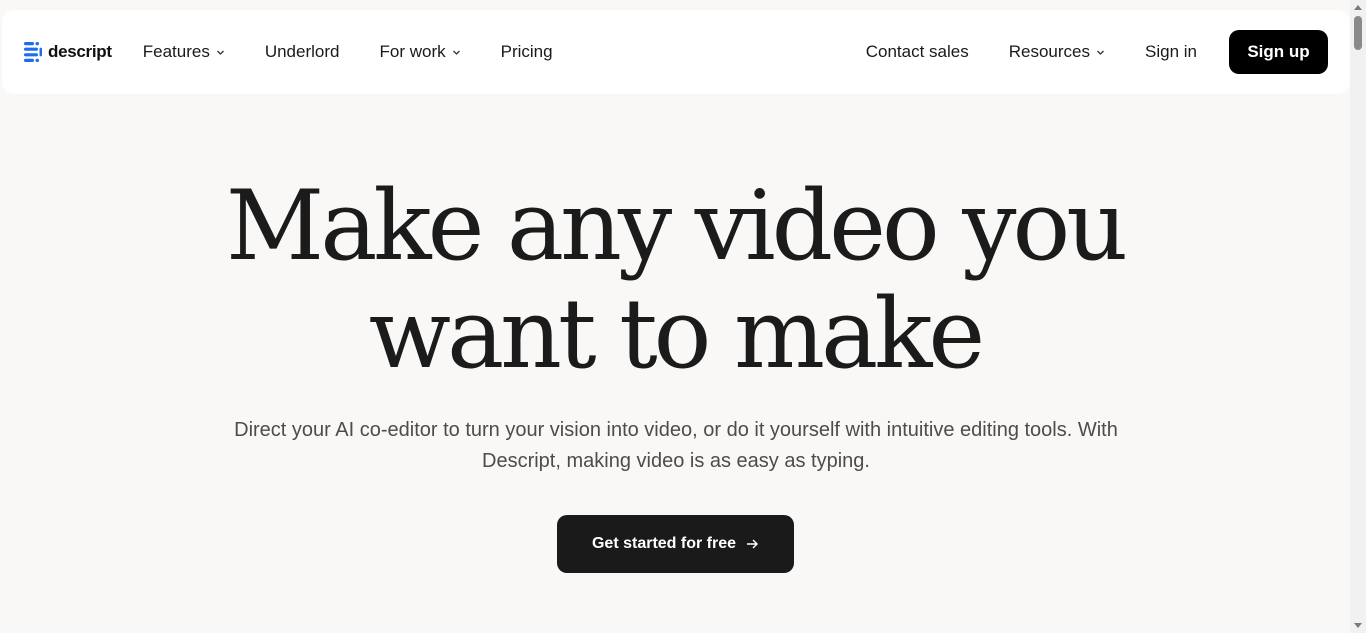 The height and width of the screenshot is (633, 1366). What do you see at coordinates (368, 52) in the screenshot?
I see `primary-nav: Features Underlord For work Pricing` at bounding box center [368, 52].